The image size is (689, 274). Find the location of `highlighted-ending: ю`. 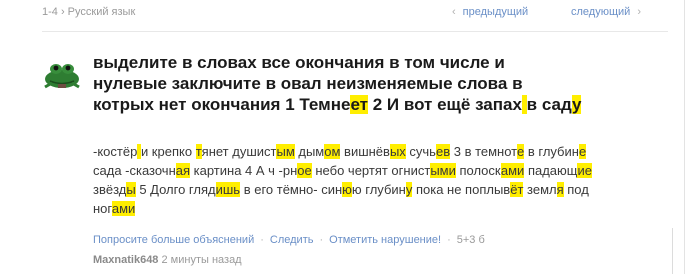

highlighted-ending: ю is located at coordinates (347, 189).